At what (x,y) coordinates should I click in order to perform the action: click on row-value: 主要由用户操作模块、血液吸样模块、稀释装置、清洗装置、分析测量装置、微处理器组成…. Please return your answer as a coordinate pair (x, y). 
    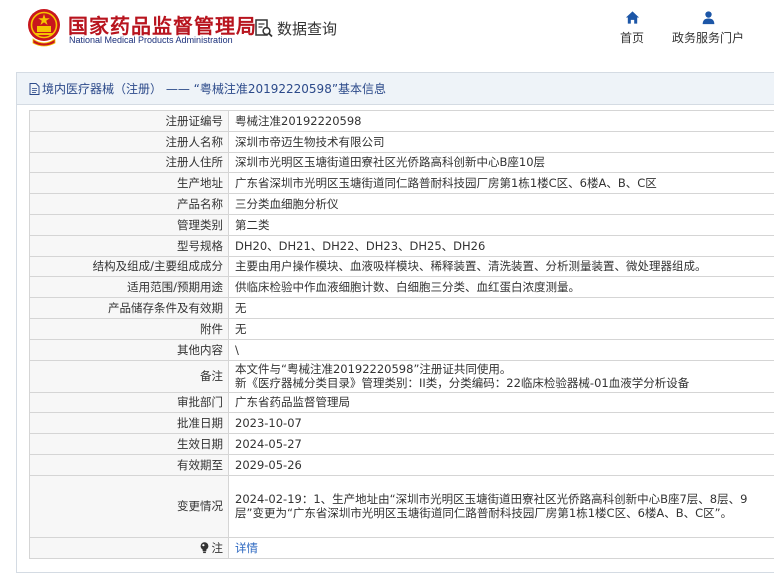
    Looking at the image, I should click on (501, 266).